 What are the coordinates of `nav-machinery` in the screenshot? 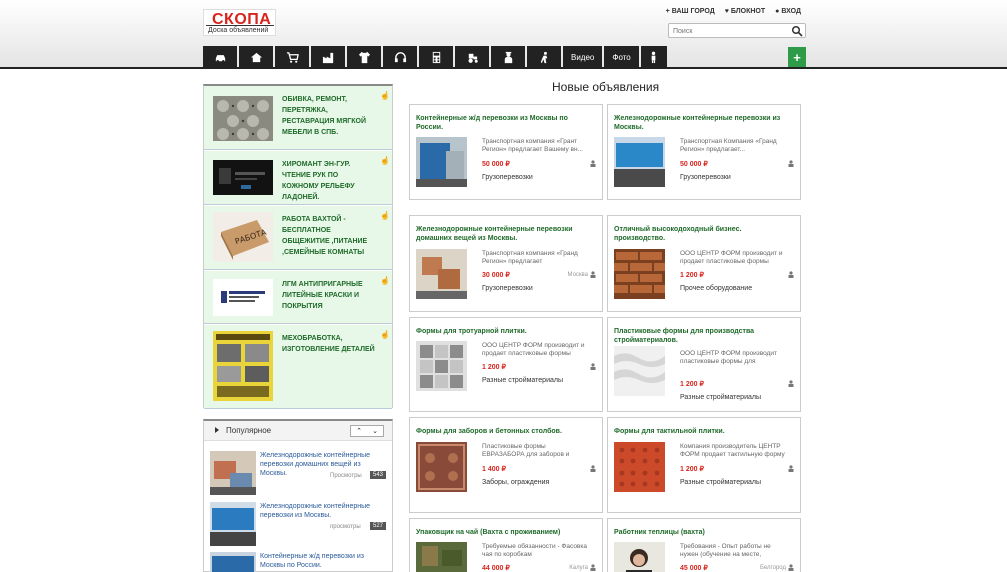 It's located at (472, 57).